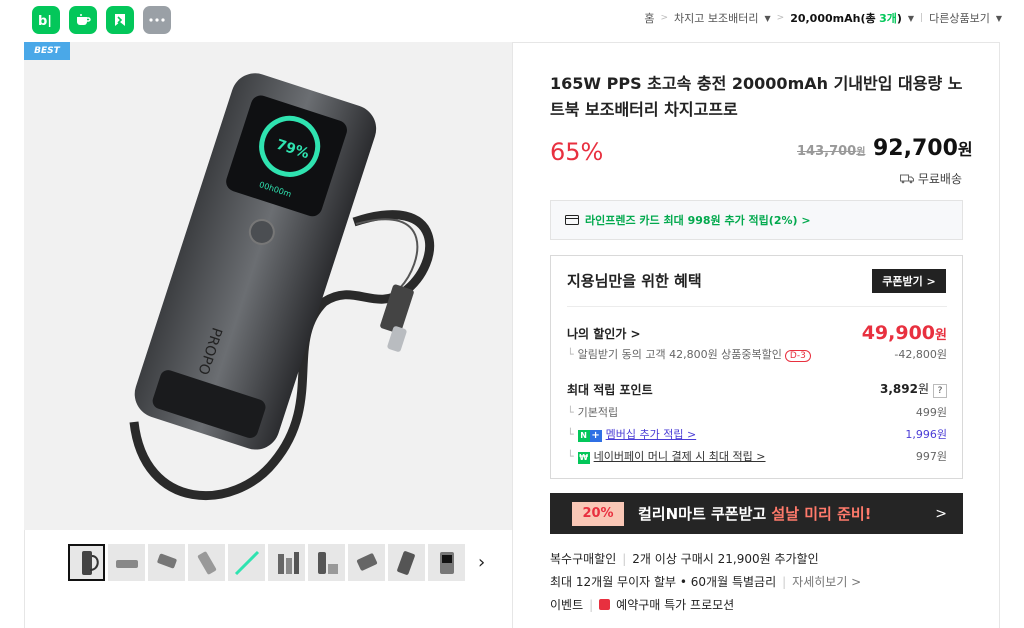  What do you see at coordinates (756, 220) in the screenshot?
I see `card-promo: 라인프렌즈 카드 최대 998원 추가 적립(2%) >` at bounding box center [756, 220].